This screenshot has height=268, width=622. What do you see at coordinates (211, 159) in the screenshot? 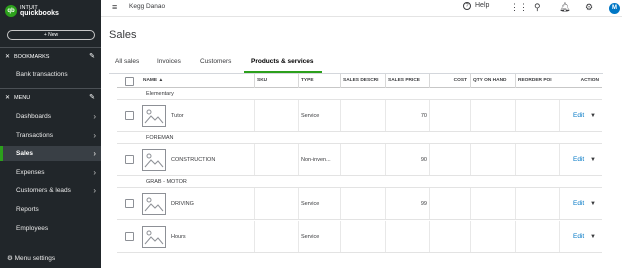
I see `product-name: CONSTRUCTION` at bounding box center [211, 159].